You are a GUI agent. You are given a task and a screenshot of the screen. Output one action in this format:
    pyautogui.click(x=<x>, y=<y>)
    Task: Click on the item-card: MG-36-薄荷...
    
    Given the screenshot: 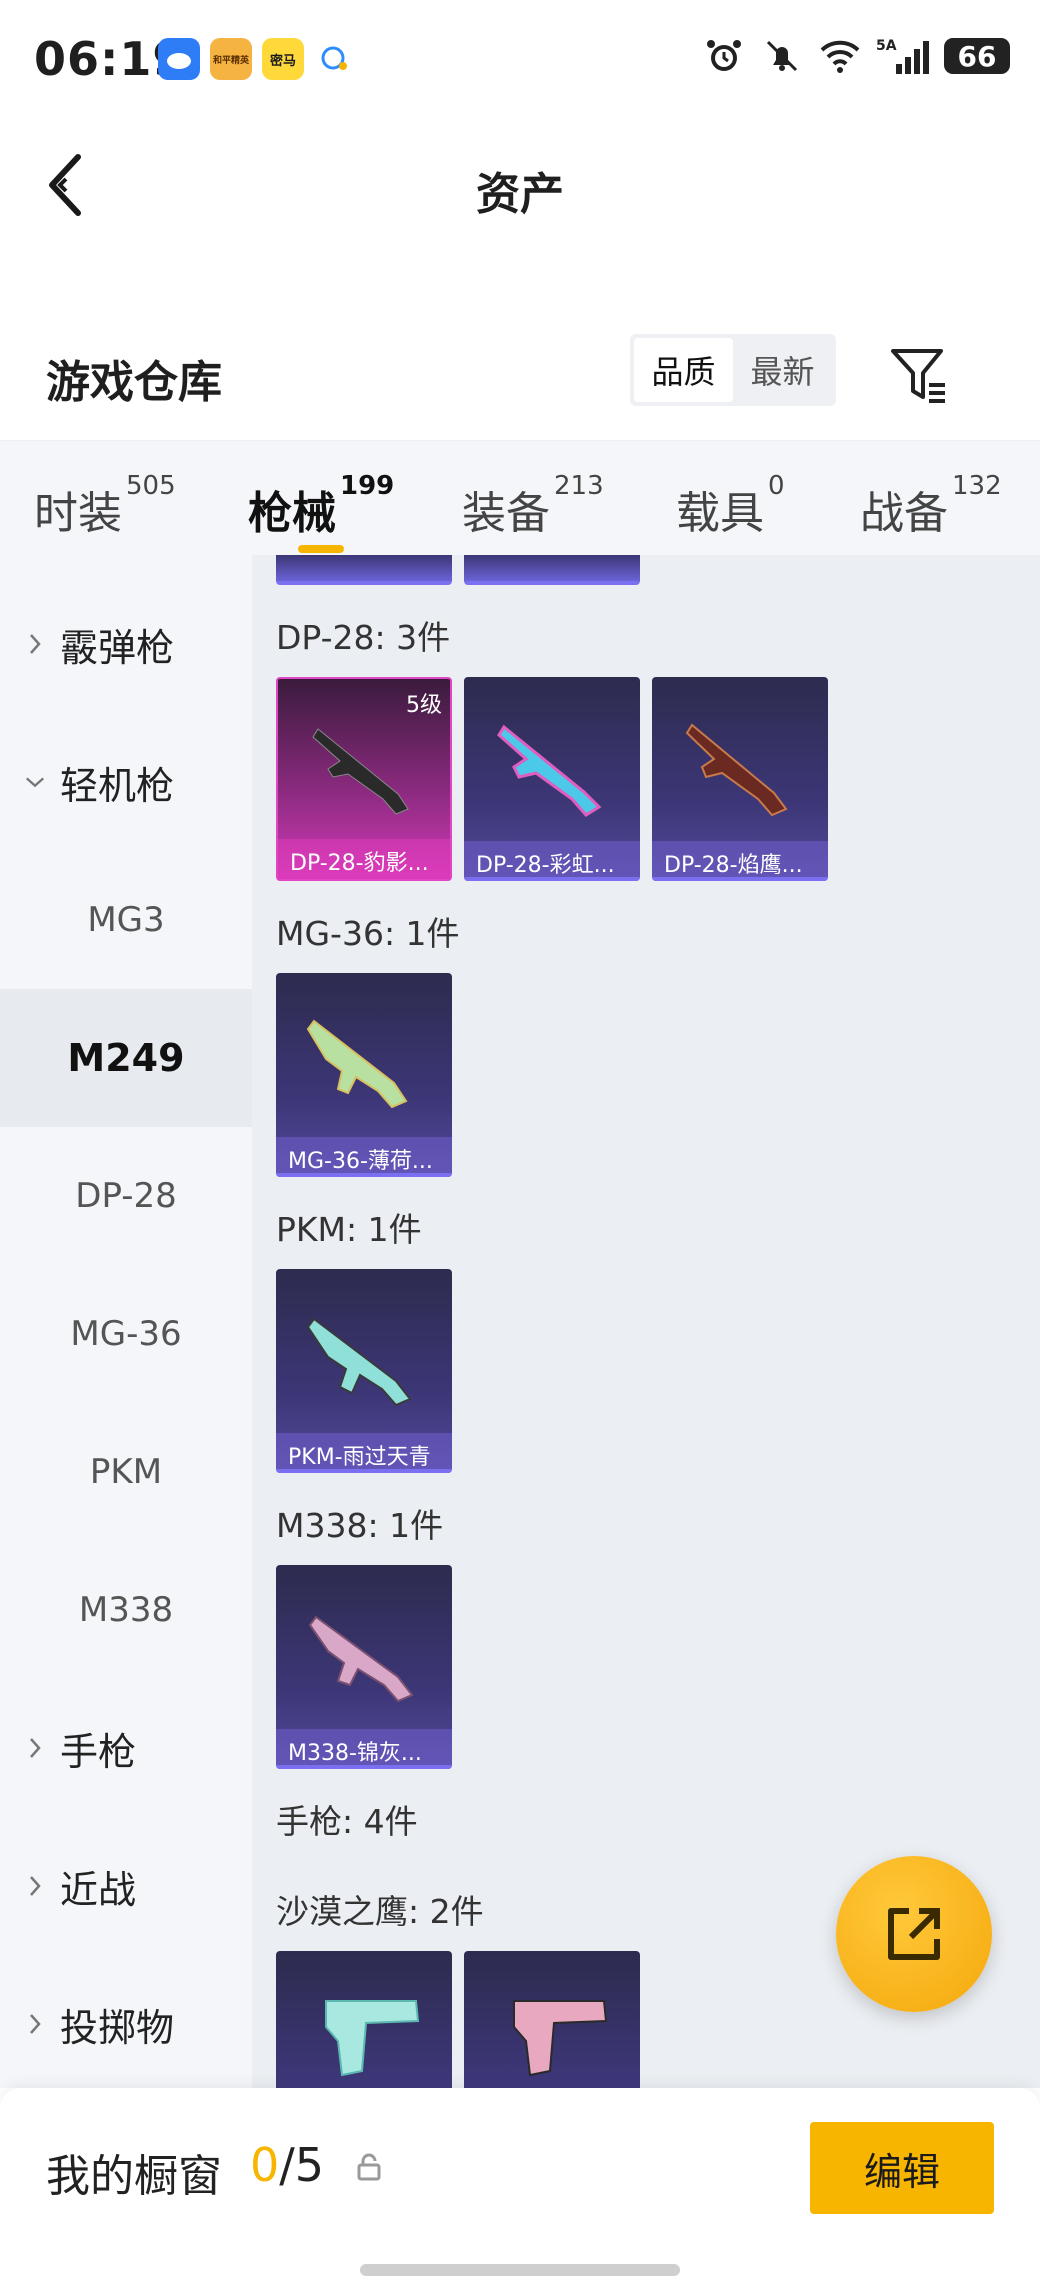 What is the action you would take?
    pyautogui.click(x=364, y=1075)
    